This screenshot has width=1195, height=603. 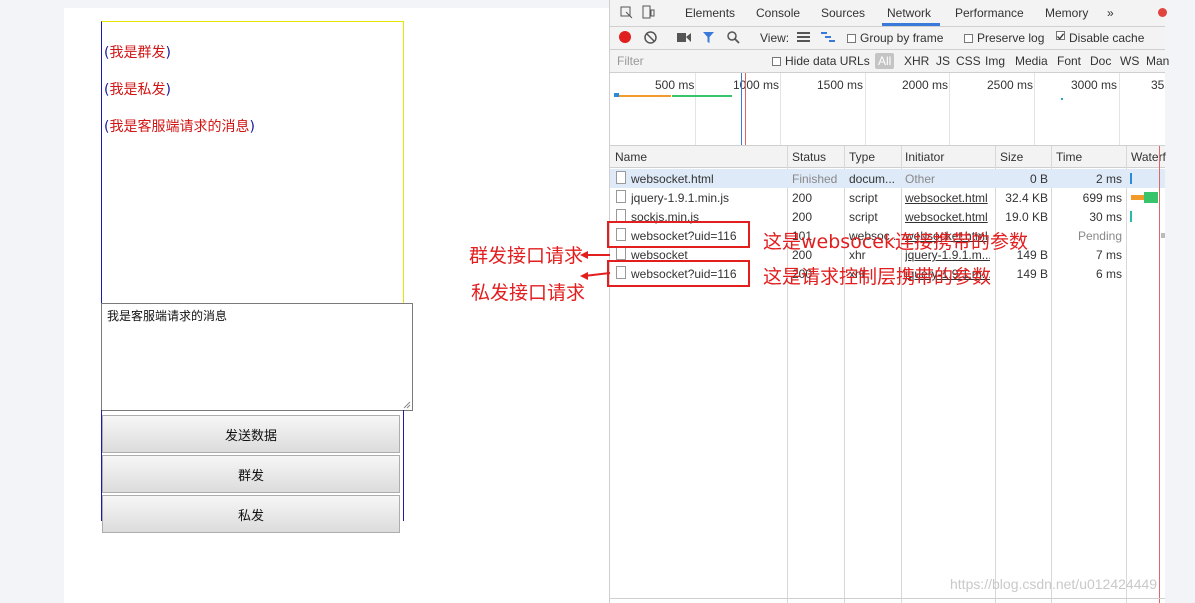 What do you see at coordinates (924, 157) in the screenshot?
I see `column-initiator: Initiator` at bounding box center [924, 157].